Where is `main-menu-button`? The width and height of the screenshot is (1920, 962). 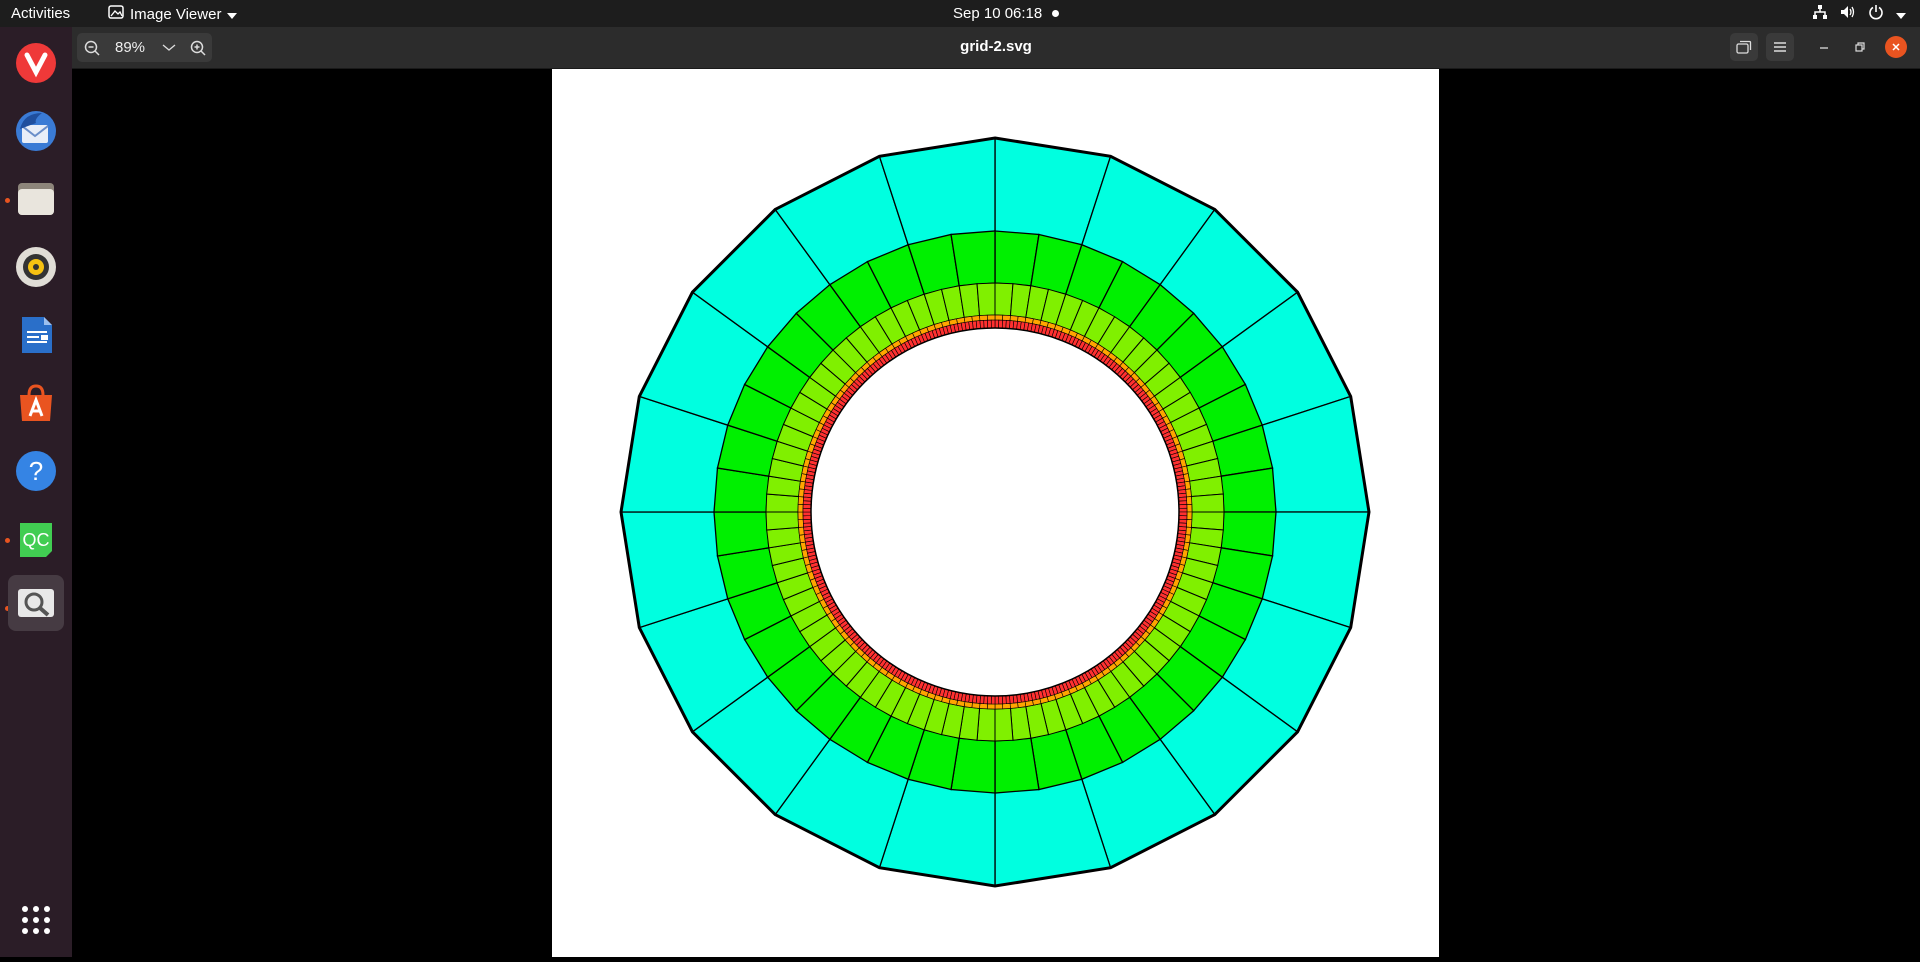
main-menu-button is located at coordinates (1780, 47).